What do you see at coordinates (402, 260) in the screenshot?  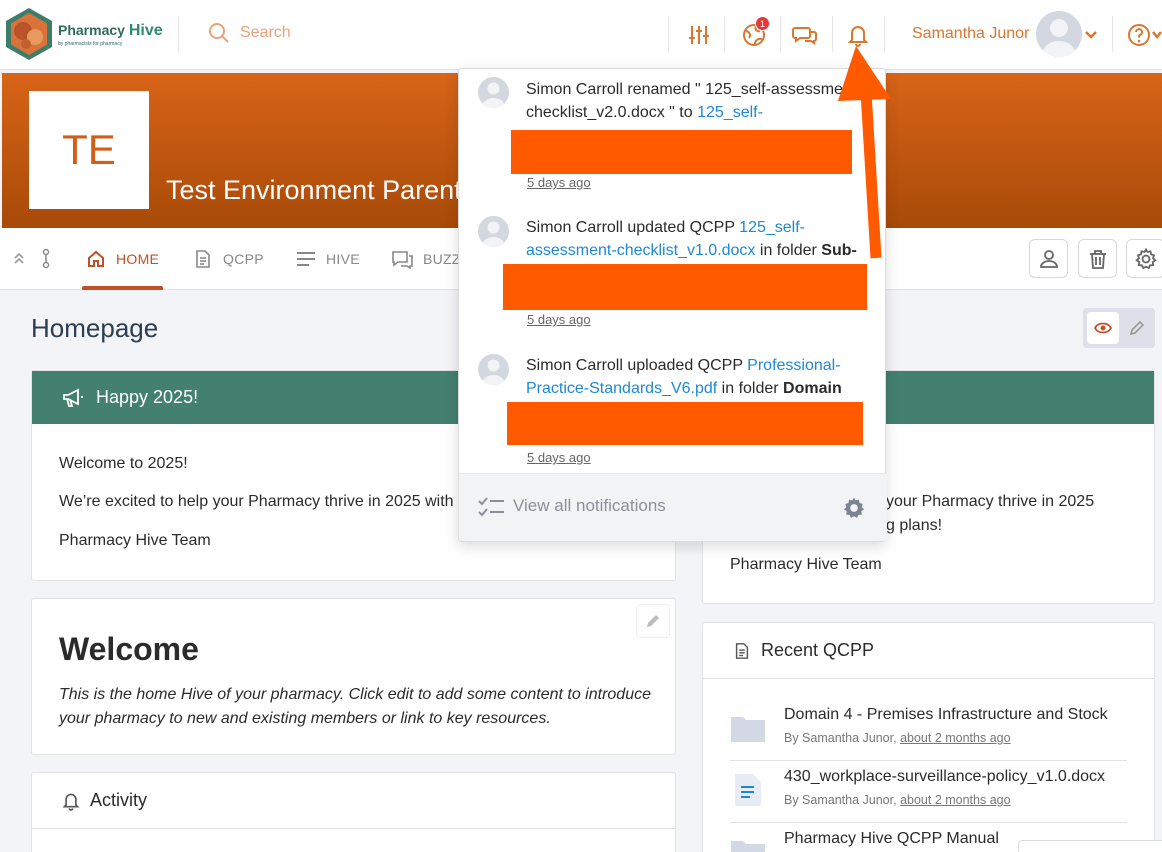 I see `chat-icon` at bounding box center [402, 260].